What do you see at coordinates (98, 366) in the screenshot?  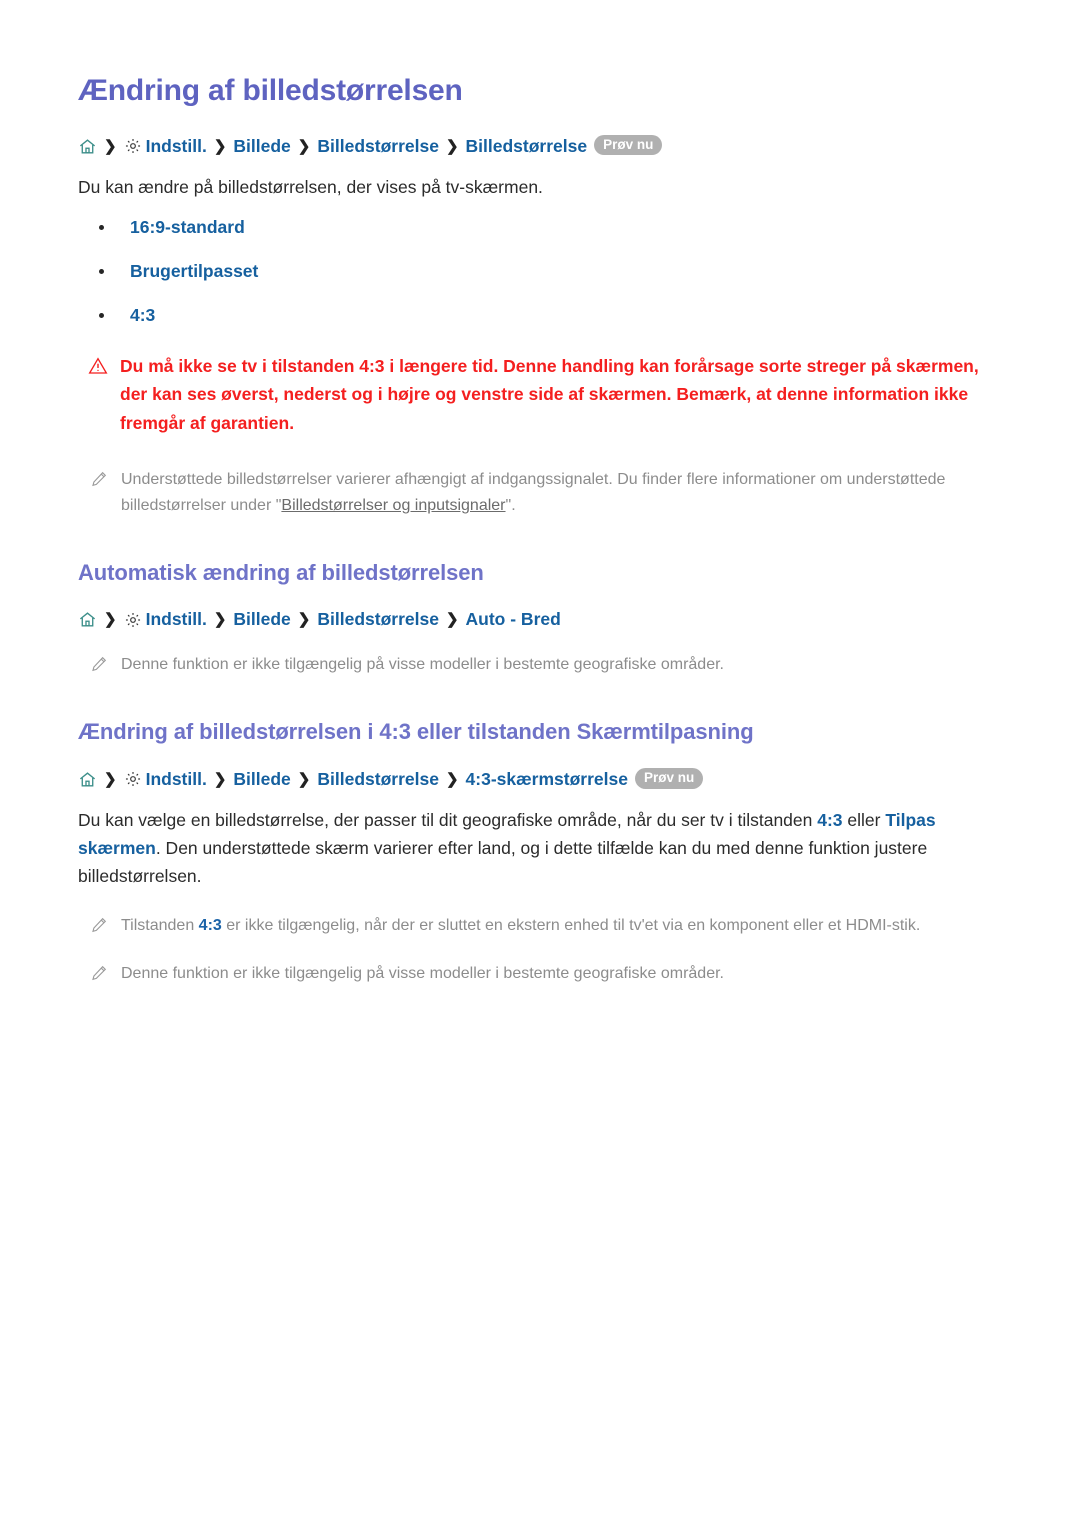 I see `warning-triangle-icon` at bounding box center [98, 366].